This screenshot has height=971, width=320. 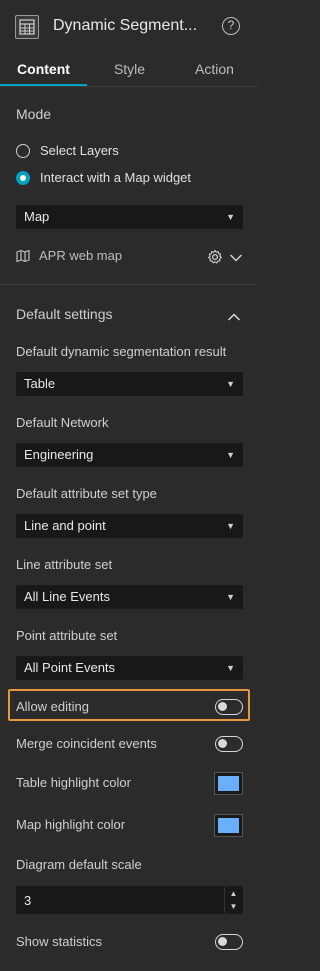 What do you see at coordinates (79, 864) in the screenshot?
I see `diagram-scale-label: Diagram default scale` at bounding box center [79, 864].